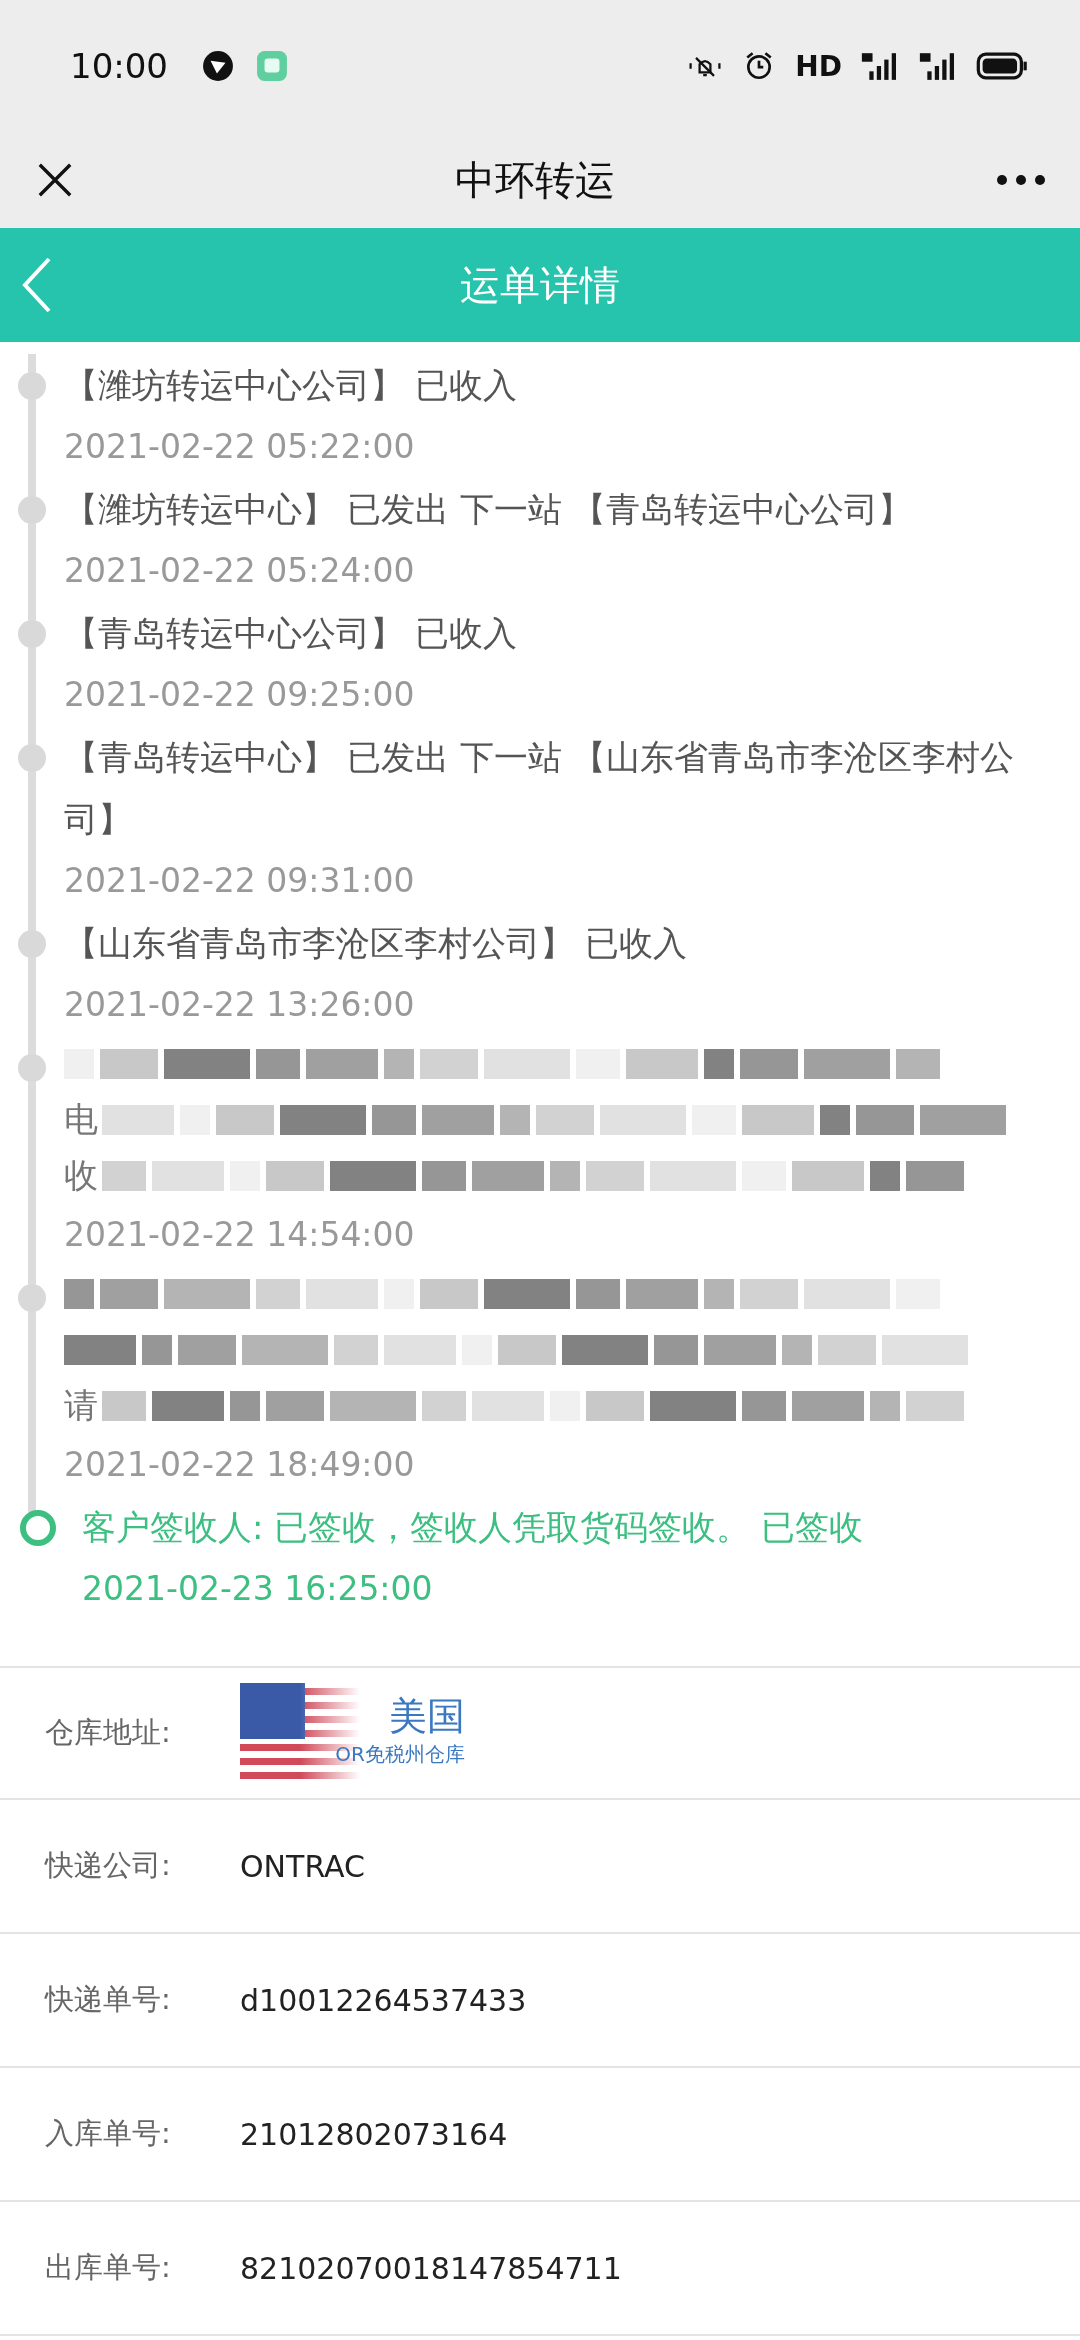  I want to click on event-text: 客户签收人: 已签收，签收人凭取货码签收。 已签收, so click(473, 1527).